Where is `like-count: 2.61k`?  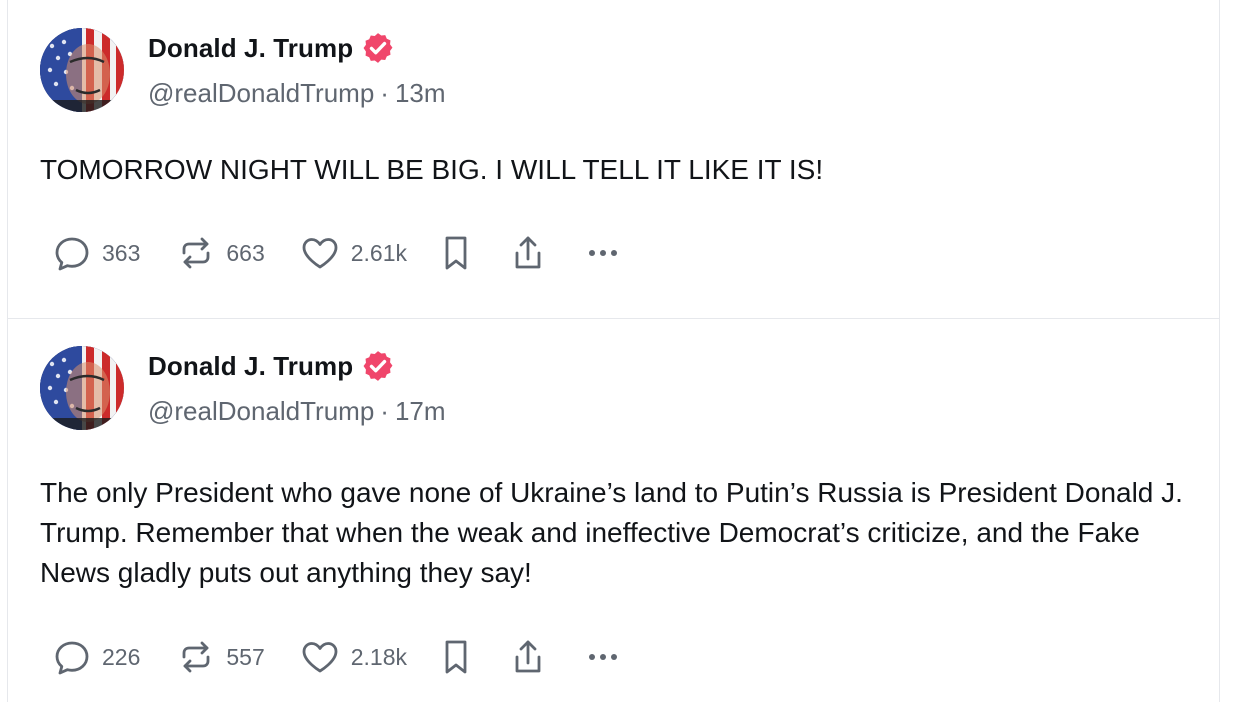 like-count: 2.61k is located at coordinates (379, 252).